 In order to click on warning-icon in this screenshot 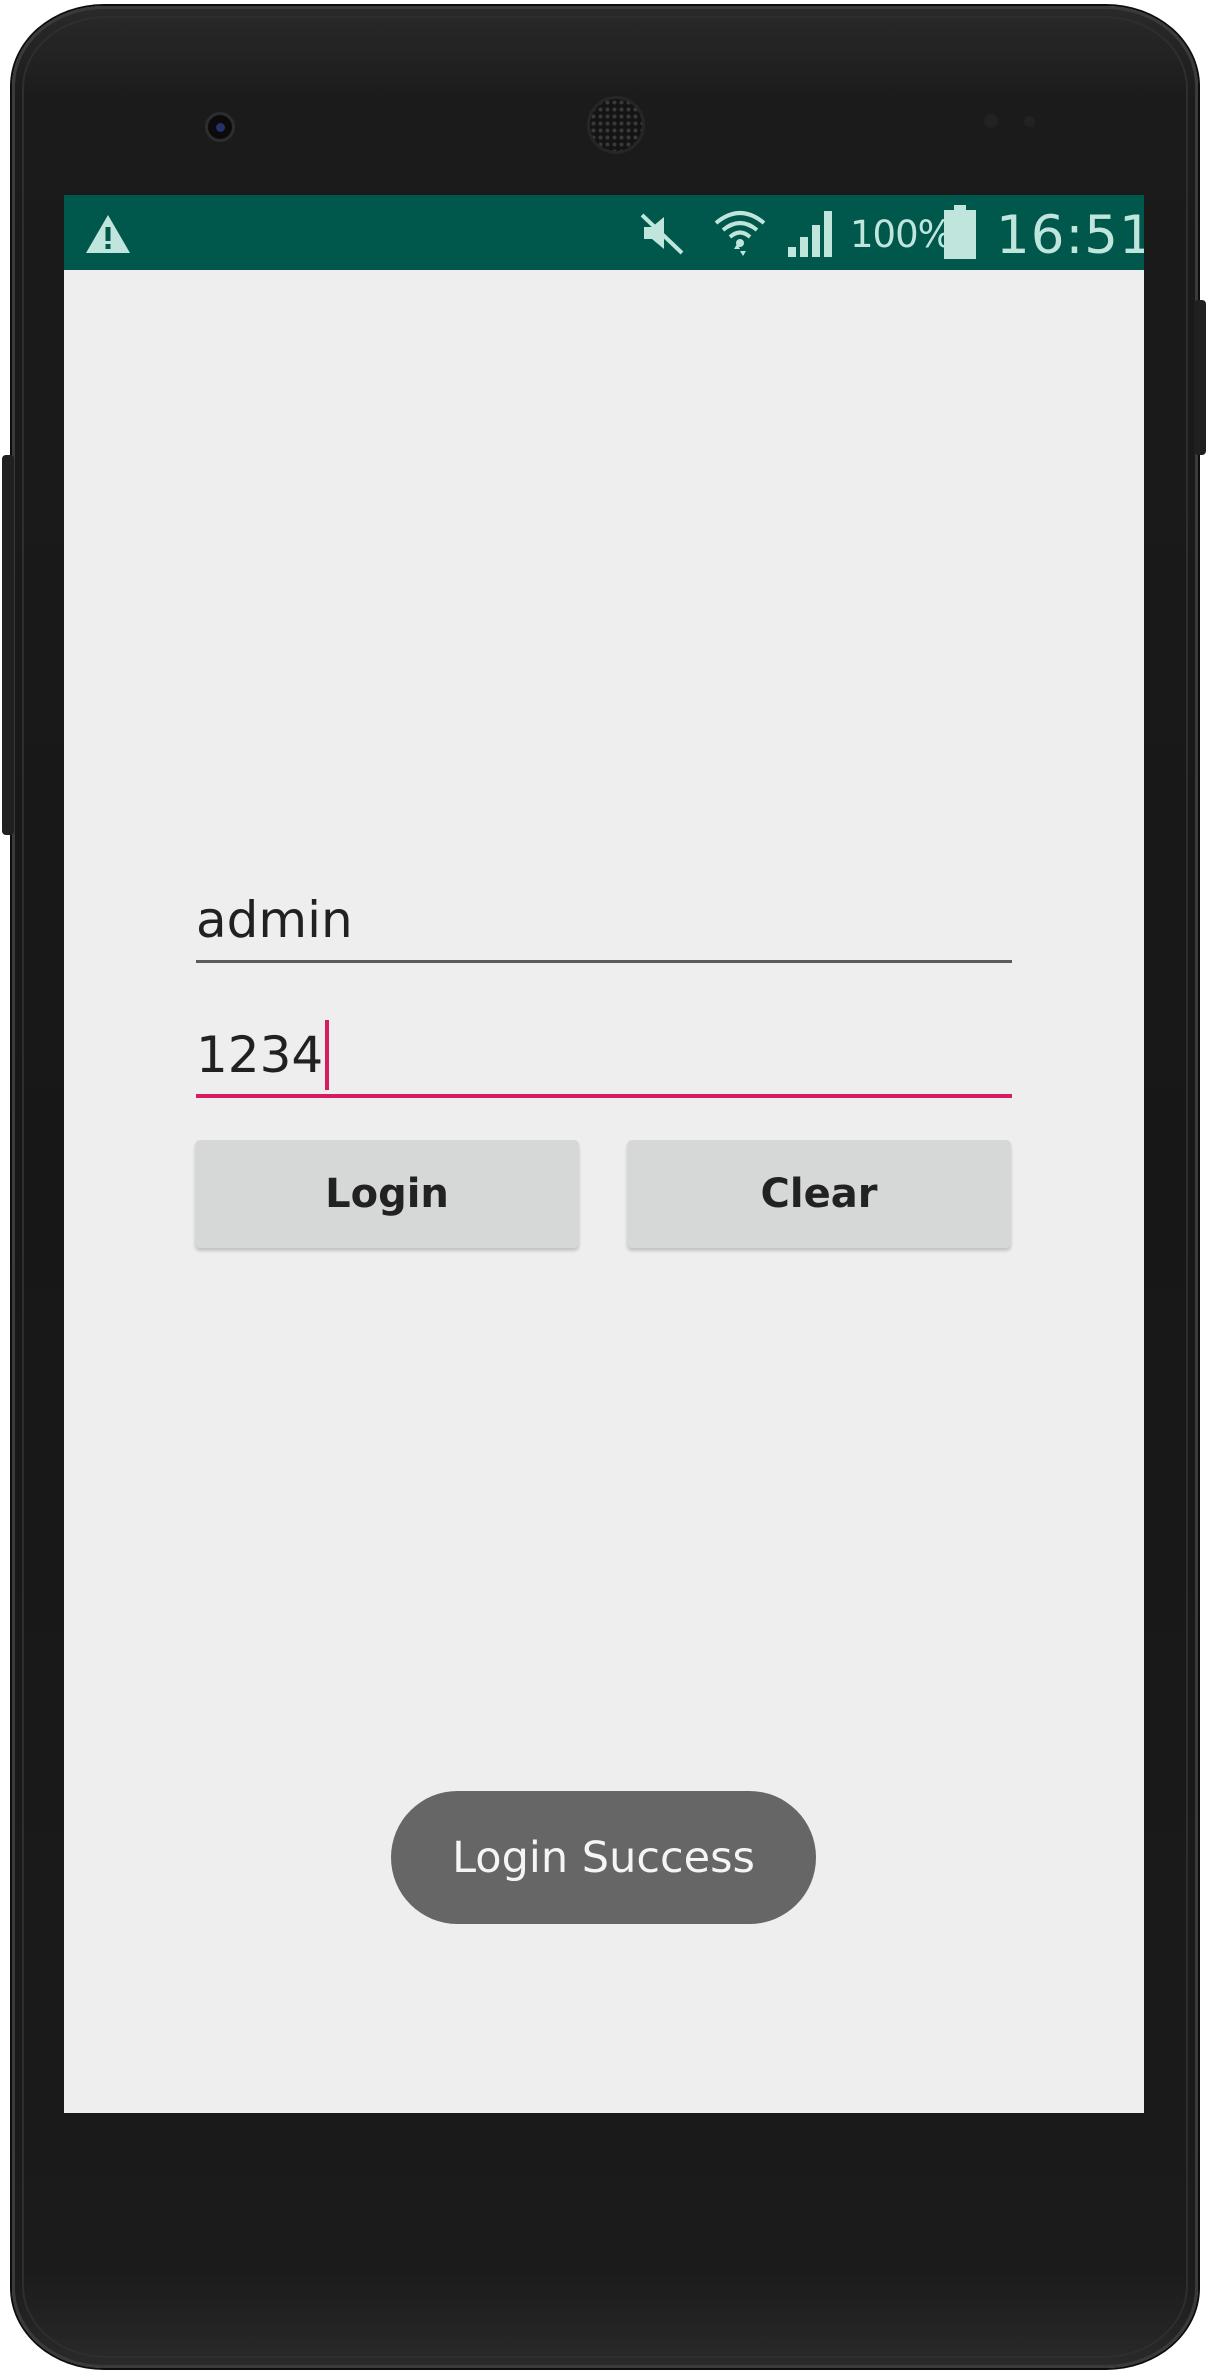, I will do `click(108, 234)`.